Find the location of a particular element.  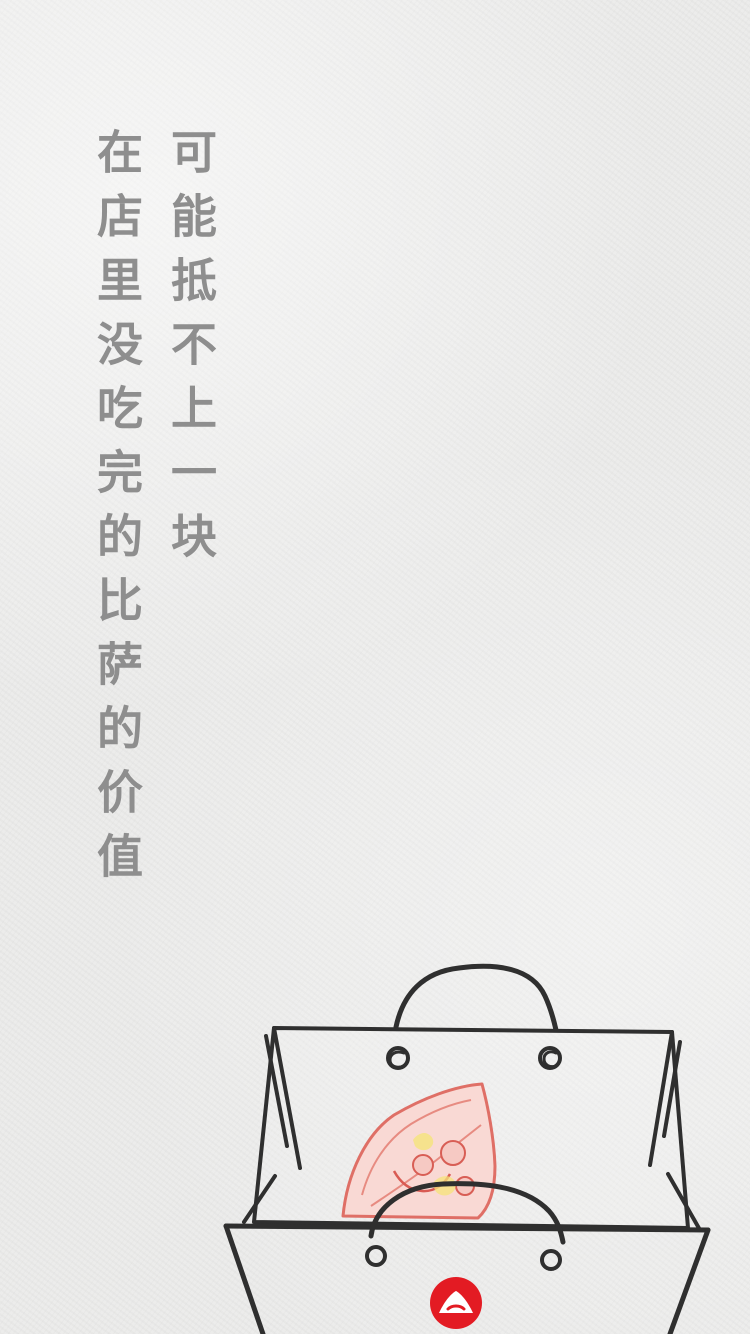

back-handle is located at coordinates (476, 998).